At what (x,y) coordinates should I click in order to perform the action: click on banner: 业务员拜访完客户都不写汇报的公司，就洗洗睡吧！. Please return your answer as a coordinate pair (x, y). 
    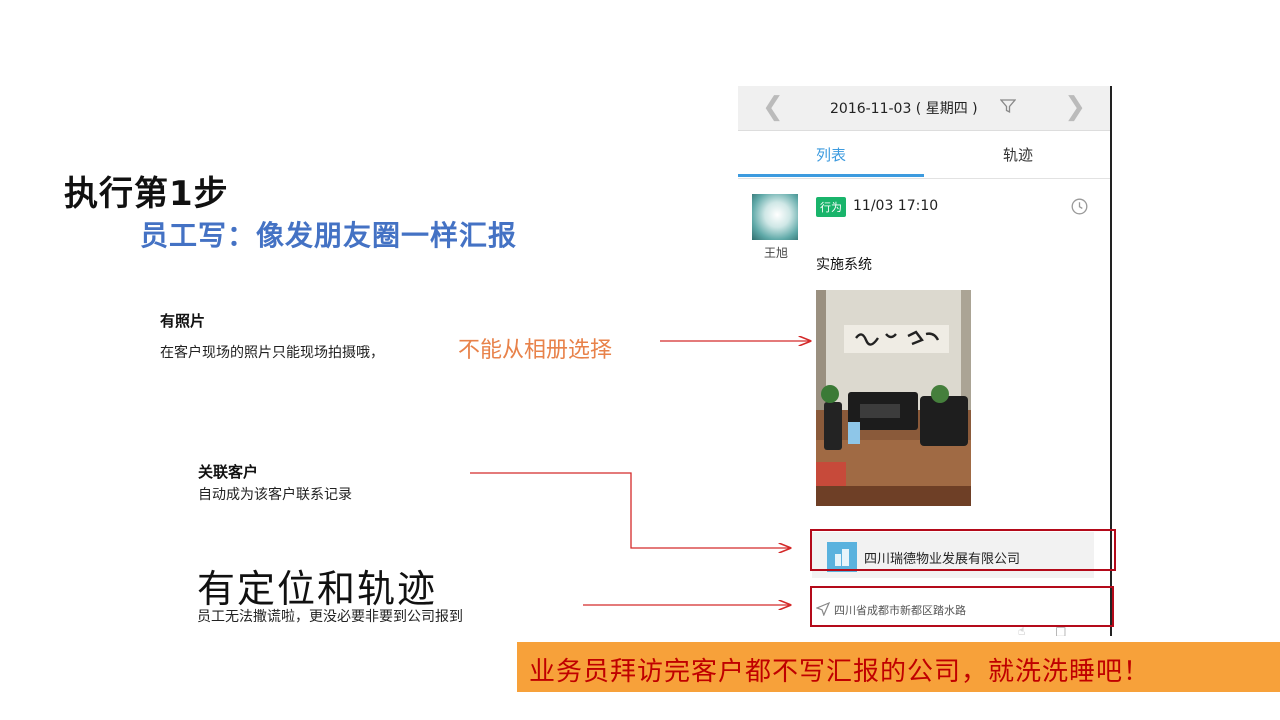
    Looking at the image, I should click on (898, 667).